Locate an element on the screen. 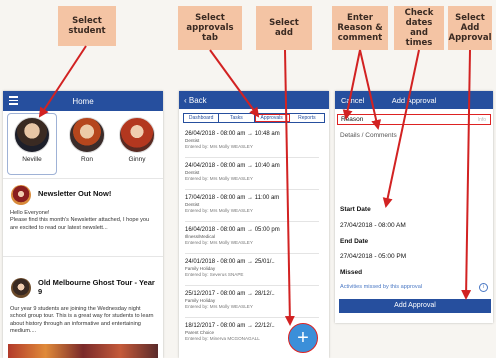  ghost-tour-thumbnail is located at coordinates (21, 288).